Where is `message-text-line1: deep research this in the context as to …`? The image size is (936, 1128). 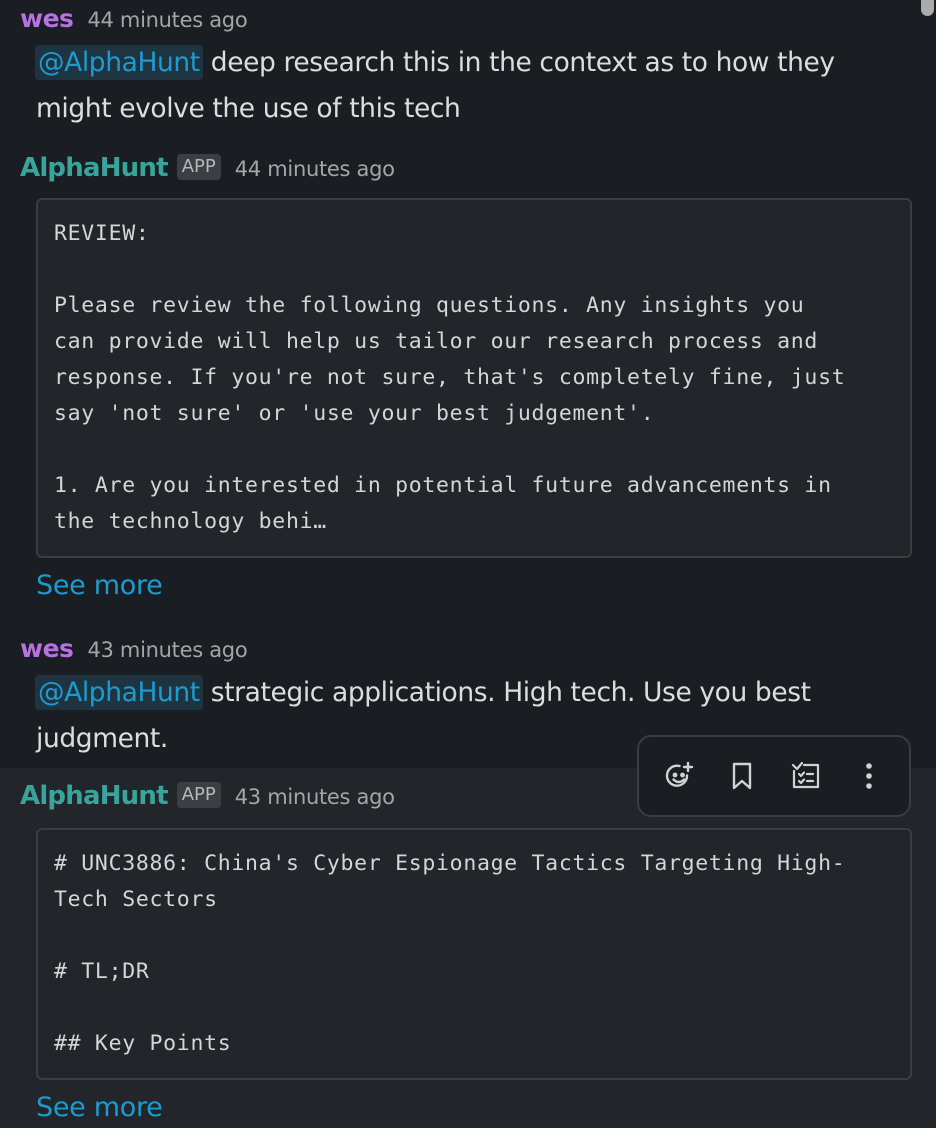
message-text-line1: deep research this in the context as to … is located at coordinates (518, 62).